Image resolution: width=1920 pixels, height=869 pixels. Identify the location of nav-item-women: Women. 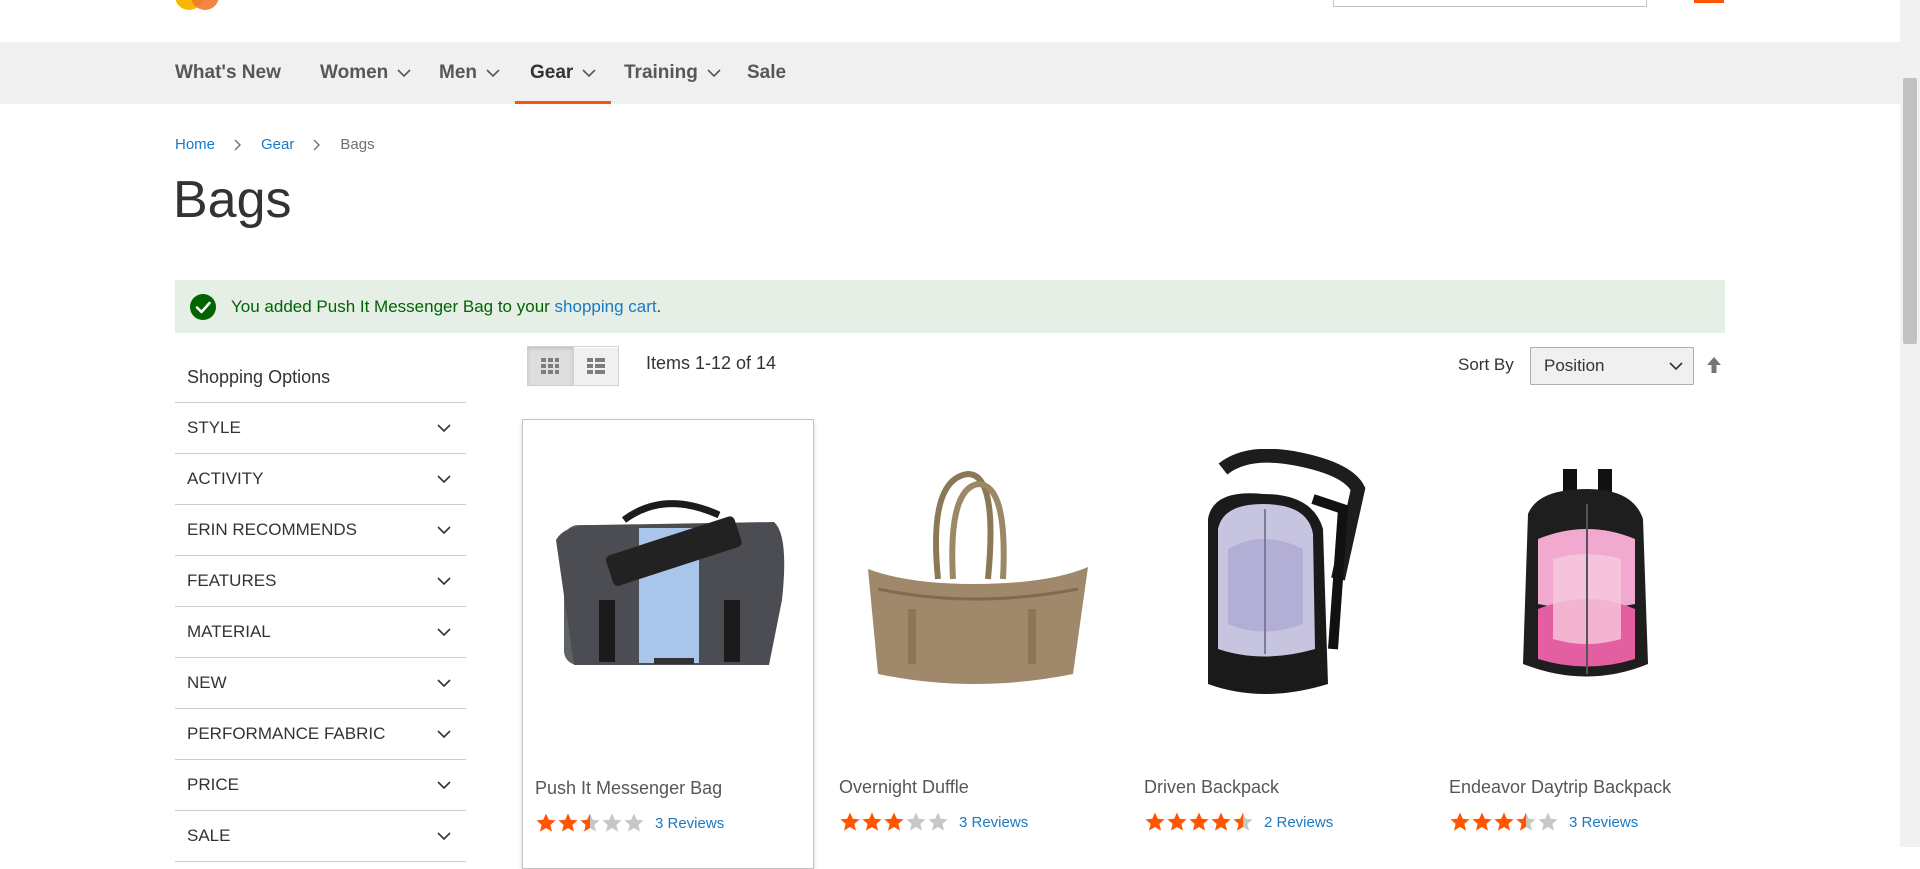
(365, 73).